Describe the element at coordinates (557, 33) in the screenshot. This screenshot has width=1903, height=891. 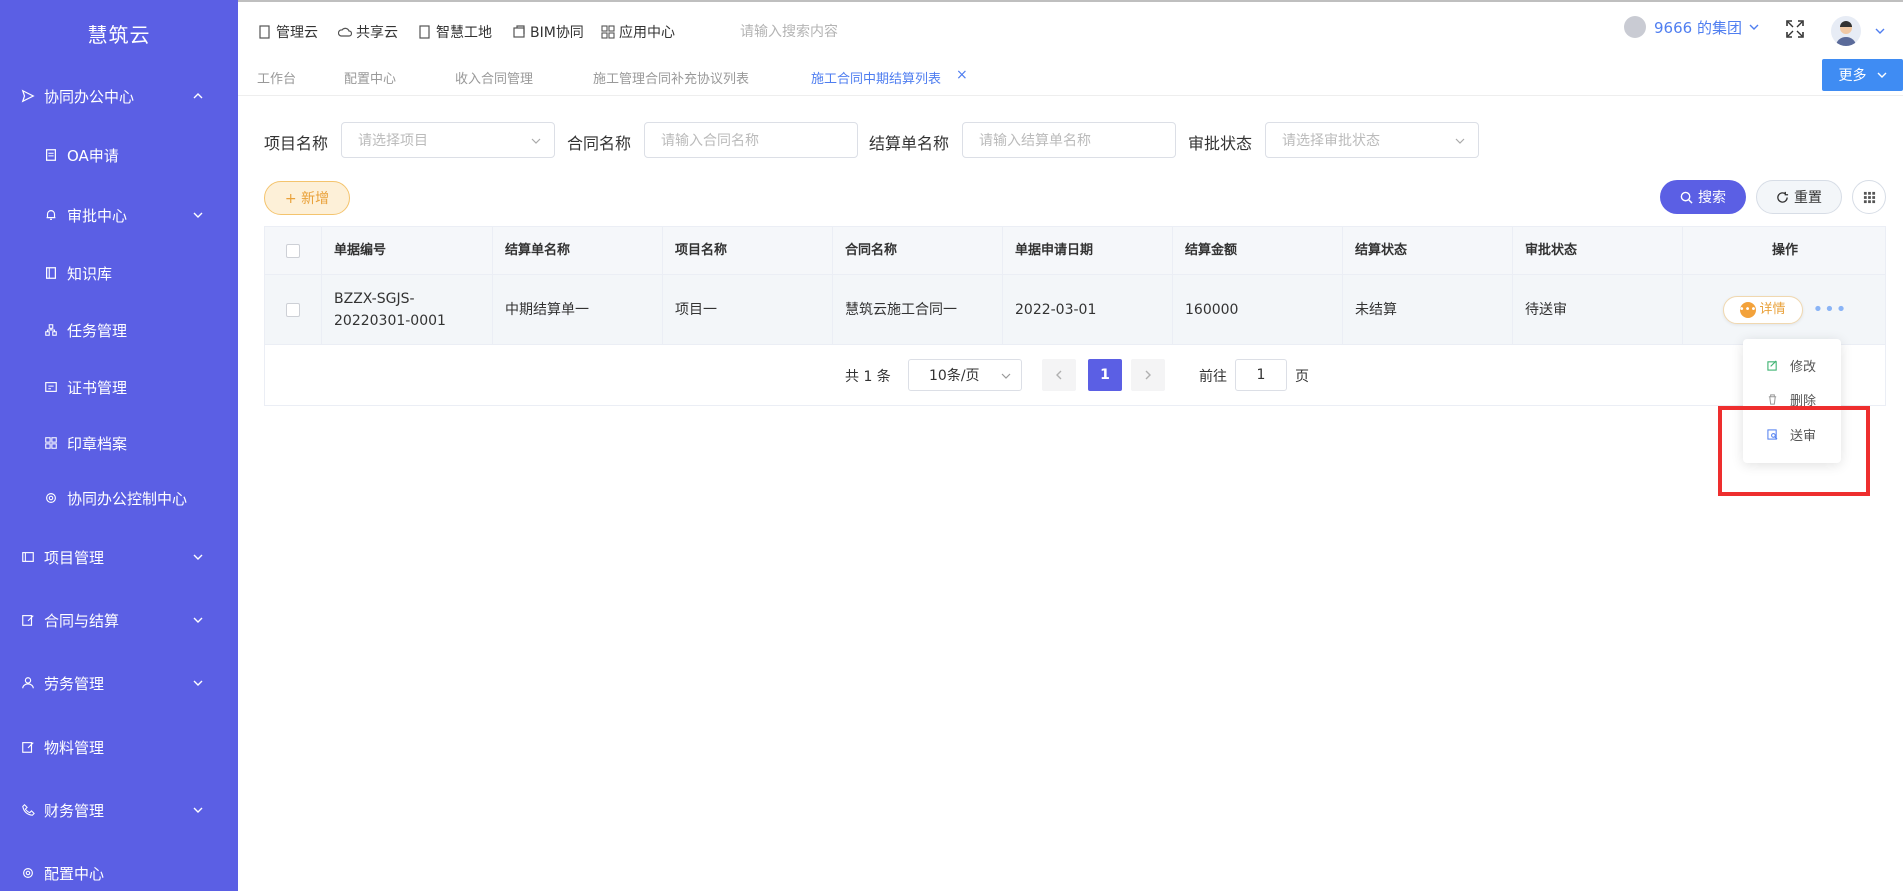
I see `top-link-label: BIM协同` at that location.